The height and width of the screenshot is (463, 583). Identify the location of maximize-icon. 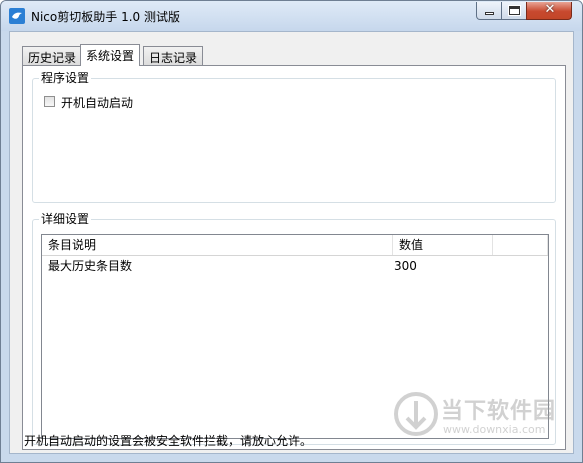
(514, 10).